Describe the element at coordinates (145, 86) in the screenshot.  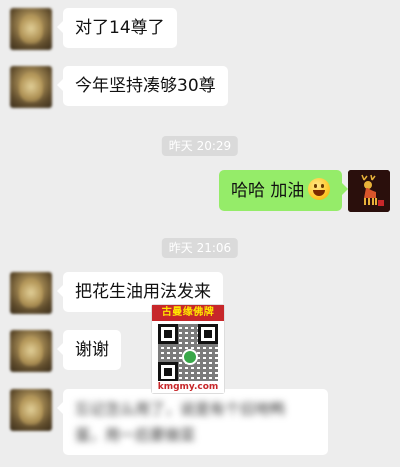
I see `message-text: 今年坚持凑够30尊` at that location.